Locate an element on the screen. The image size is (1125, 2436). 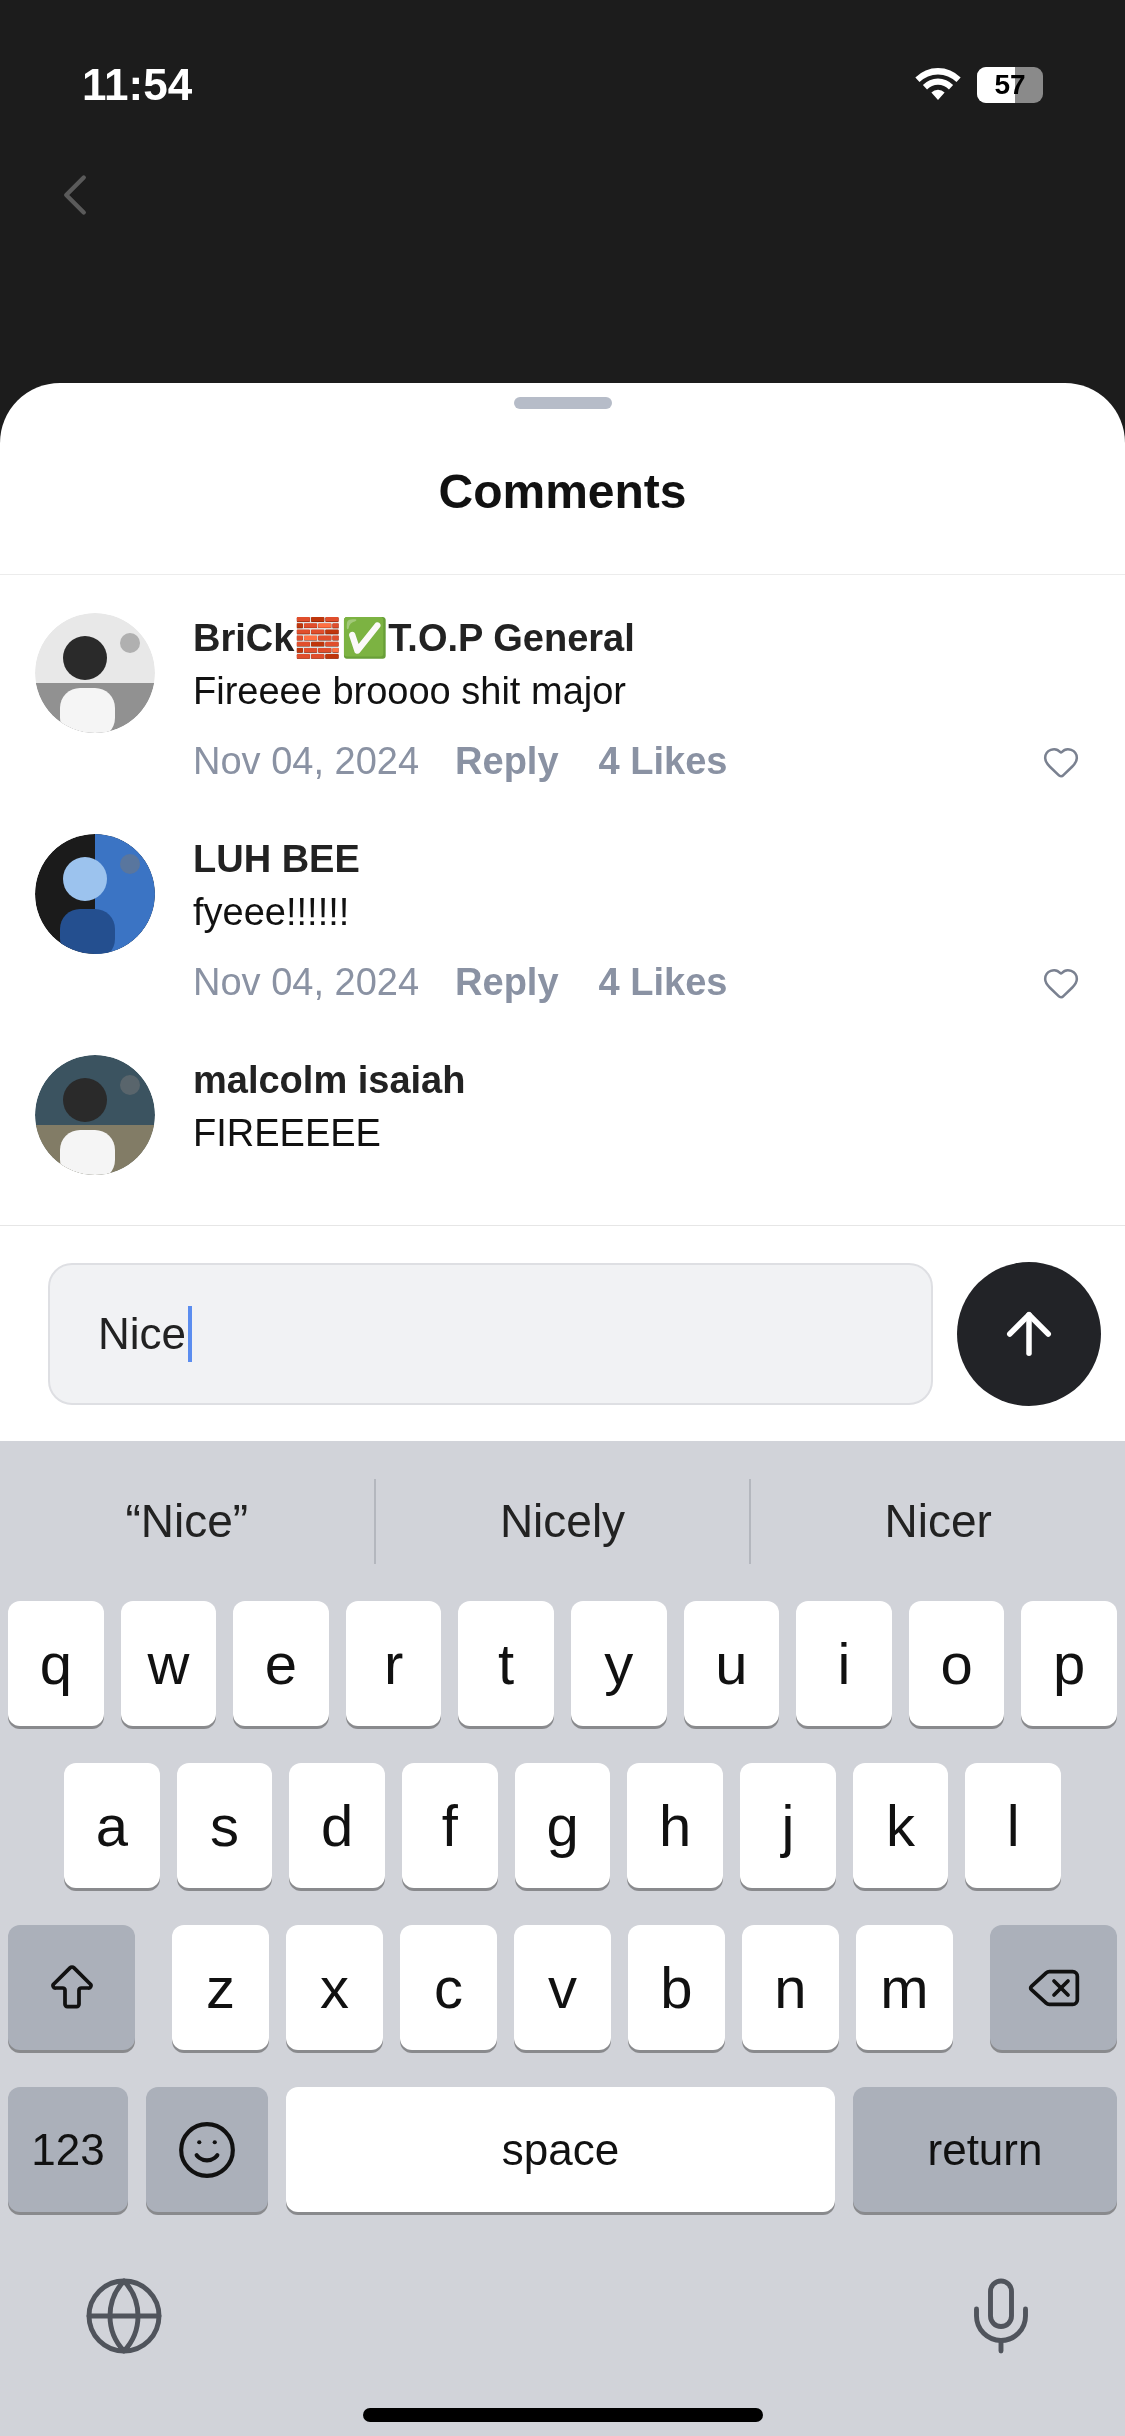
comment-author: LUH BEE is located at coordinates (641, 859).